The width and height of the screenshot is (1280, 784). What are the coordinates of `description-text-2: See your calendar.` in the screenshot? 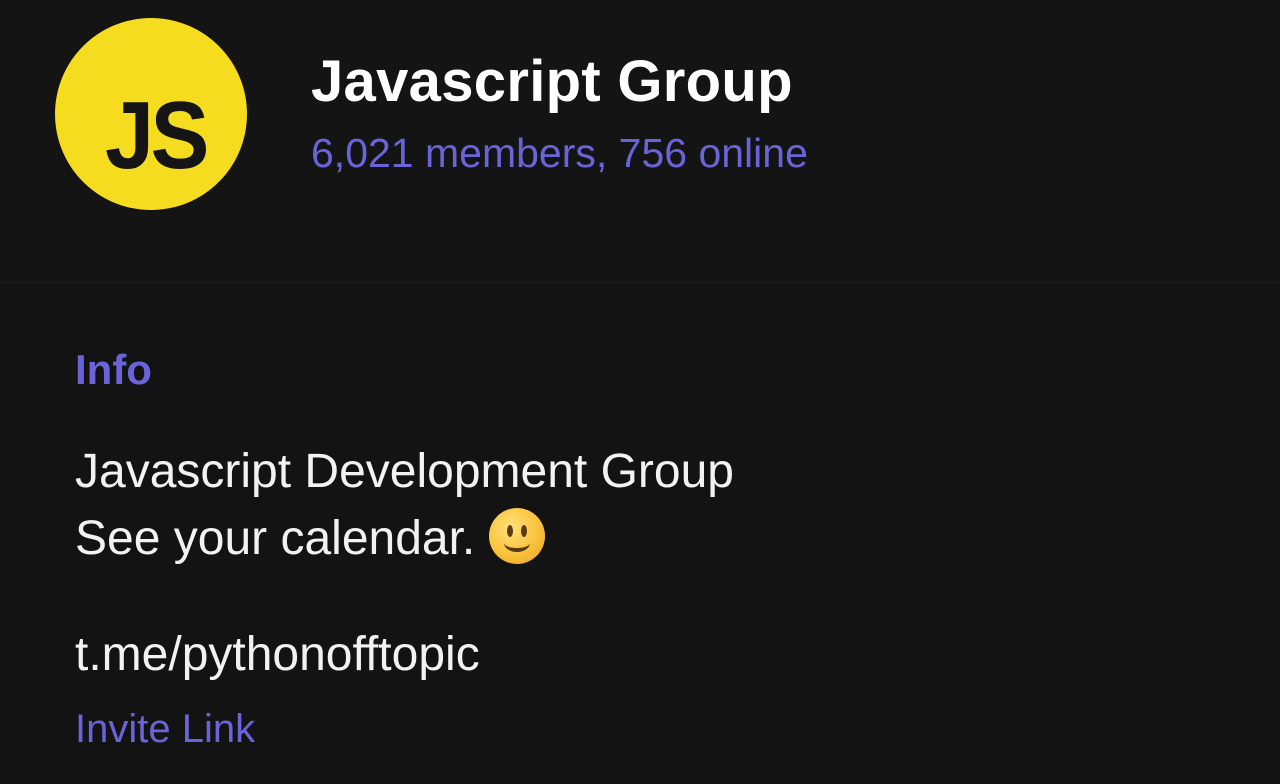 It's located at (275, 538).